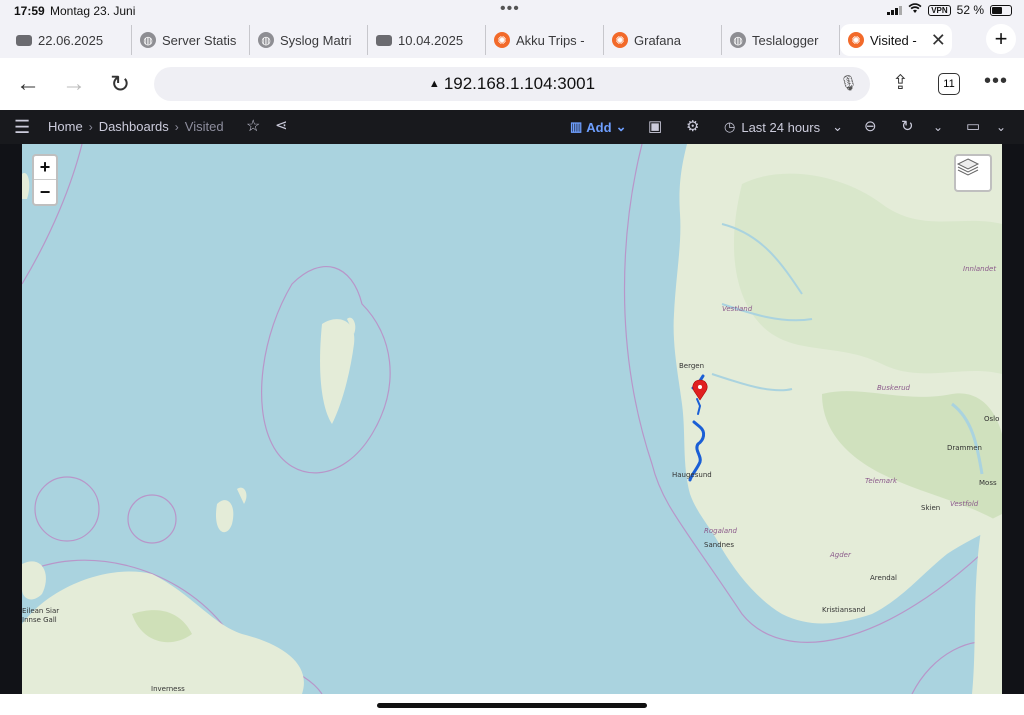 Image resolution: width=1024 pixels, height=715 pixels. Describe the element at coordinates (938, 127) in the screenshot. I see `refresh-interval-chevron-icon: ⌄` at that location.